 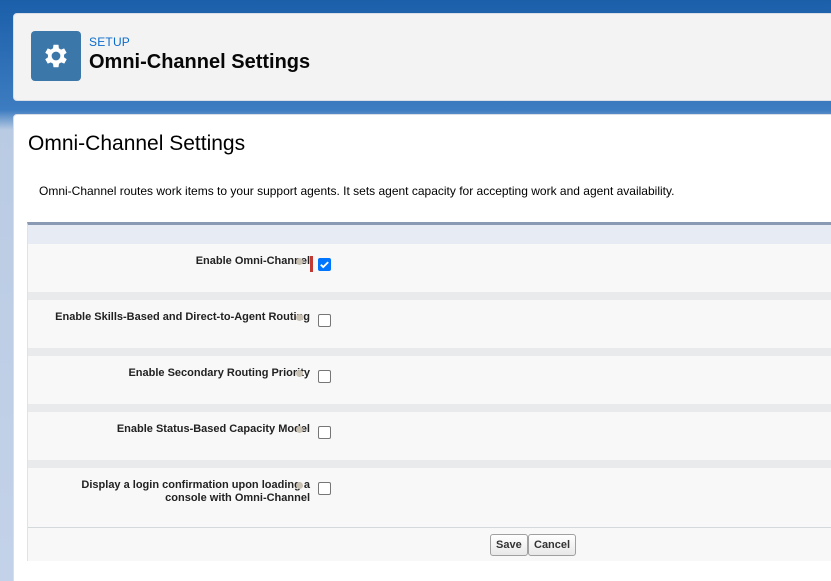 I want to click on login-confirmation-checkbox, so click(x=324, y=488).